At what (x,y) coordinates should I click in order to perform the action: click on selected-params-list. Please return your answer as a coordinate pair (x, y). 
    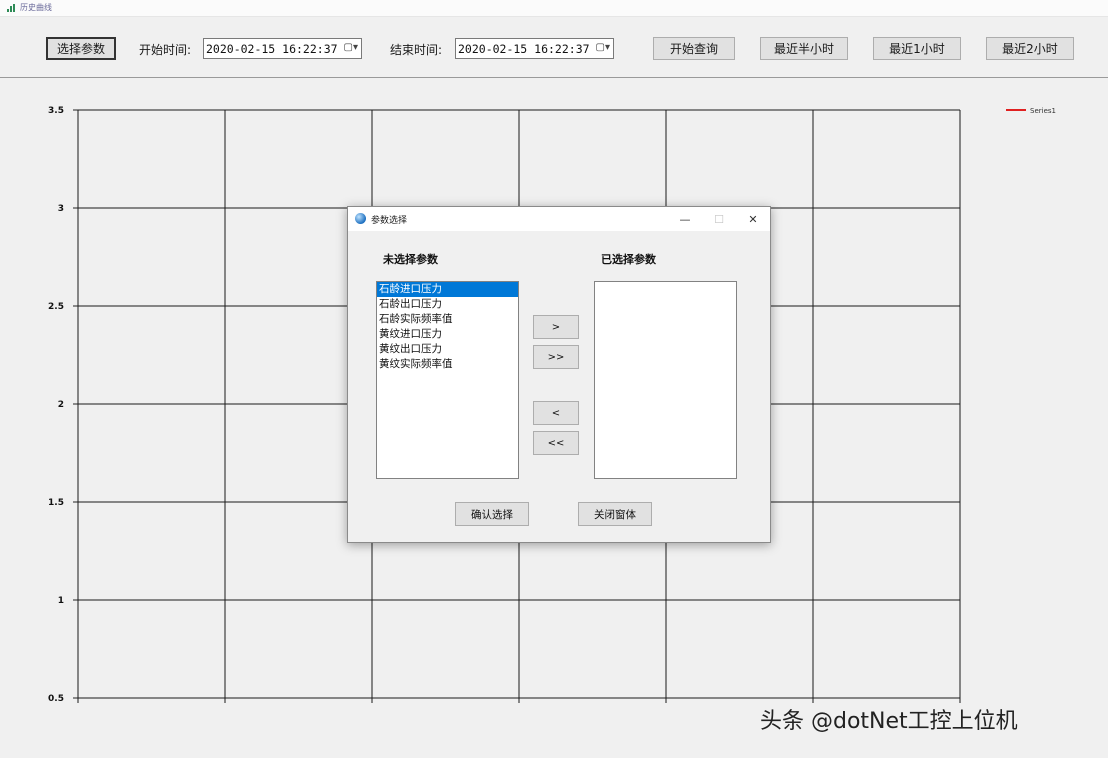
    Looking at the image, I should click on (665, 380).